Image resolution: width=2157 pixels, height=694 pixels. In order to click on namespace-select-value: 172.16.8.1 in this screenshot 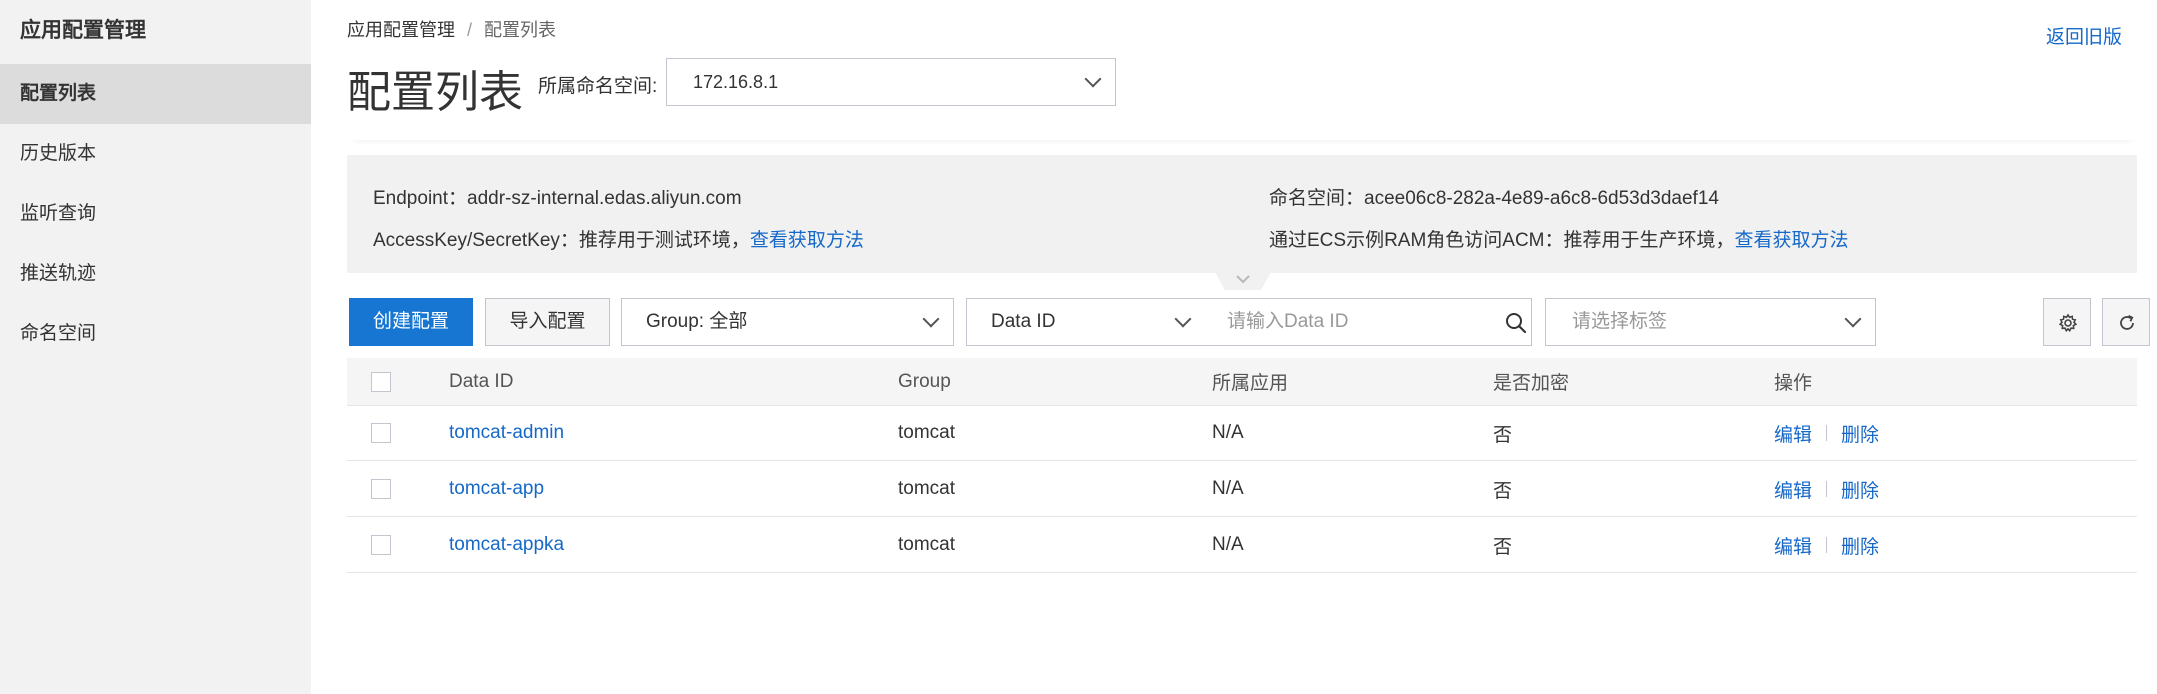, I will do `click(736, 82)`.